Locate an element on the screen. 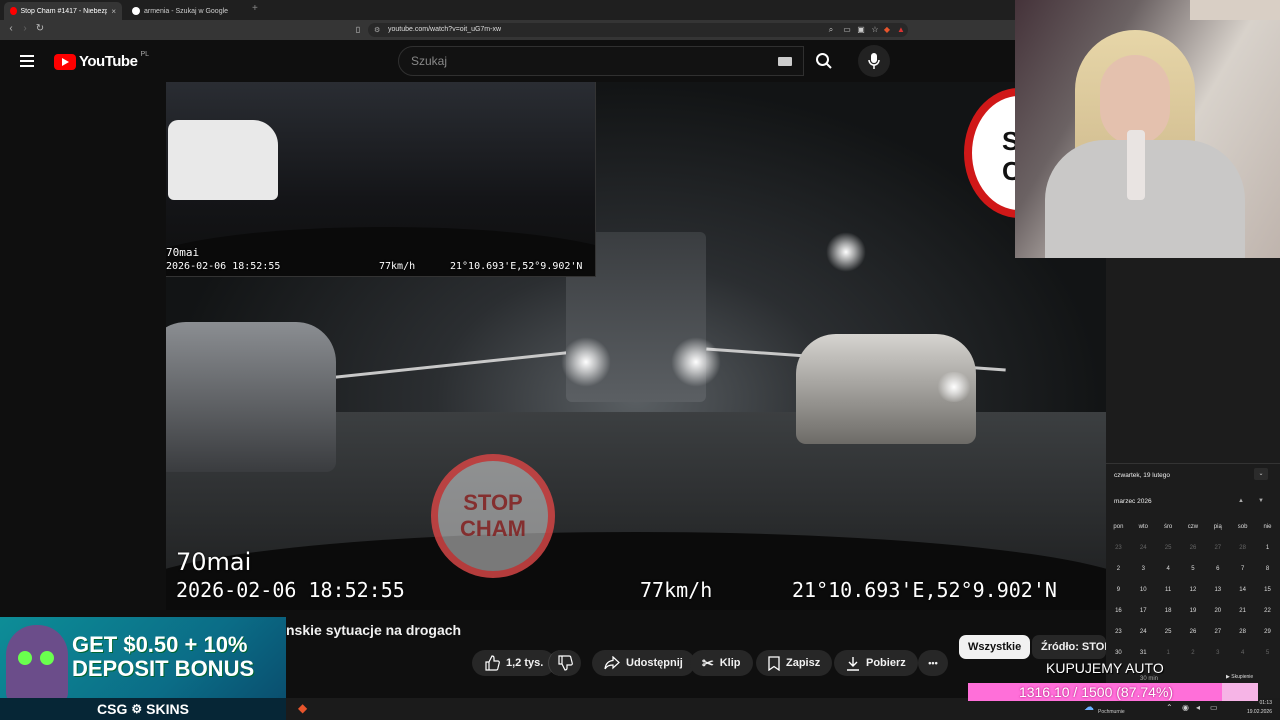 Image resolution: width=1280 pixels, height=720 pixels. site-info-icon: ⚙ is located at coordinates (377, 30).